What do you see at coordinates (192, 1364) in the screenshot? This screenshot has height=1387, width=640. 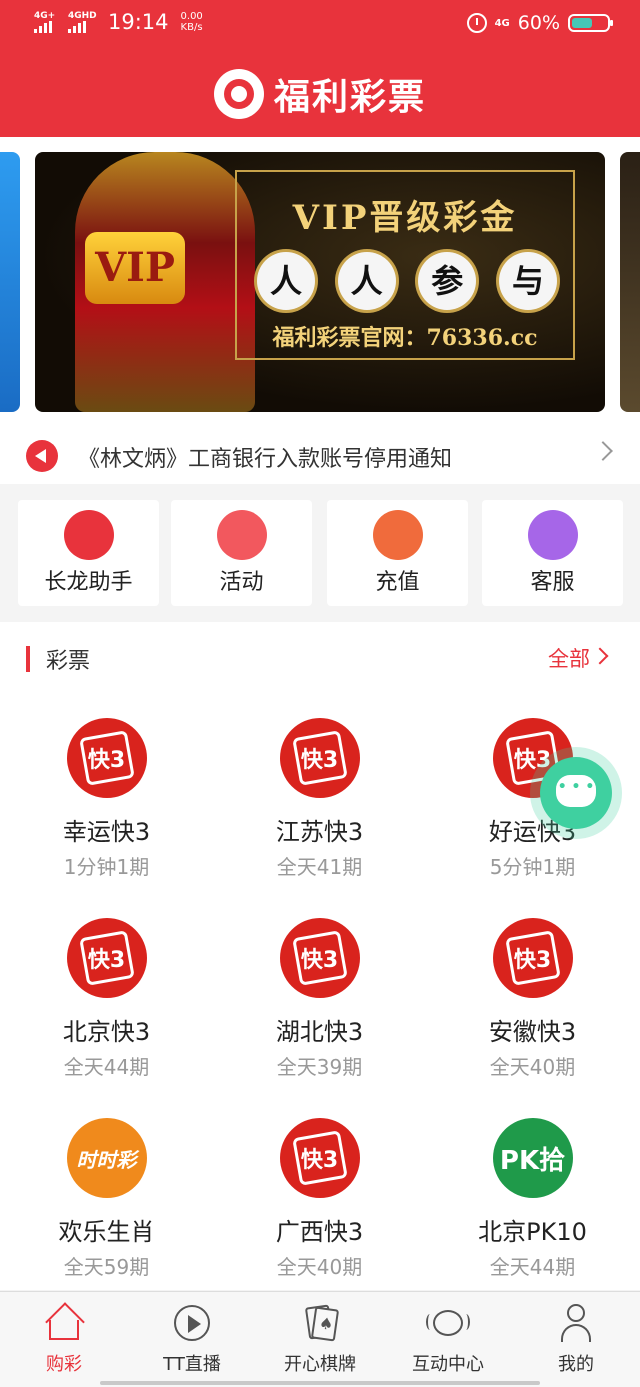 I see `tab-label: TT直播` at bounding box center [192, 1364].